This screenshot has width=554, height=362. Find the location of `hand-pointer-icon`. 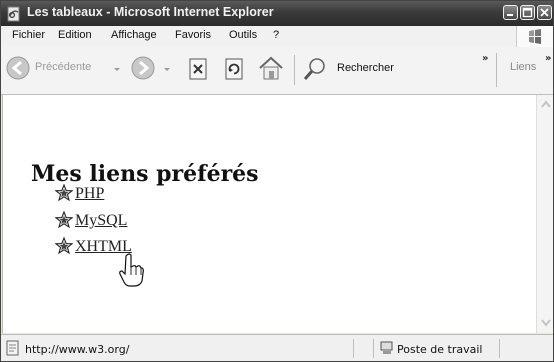

hand-pointer-icon is located at coordinates (131, 270).